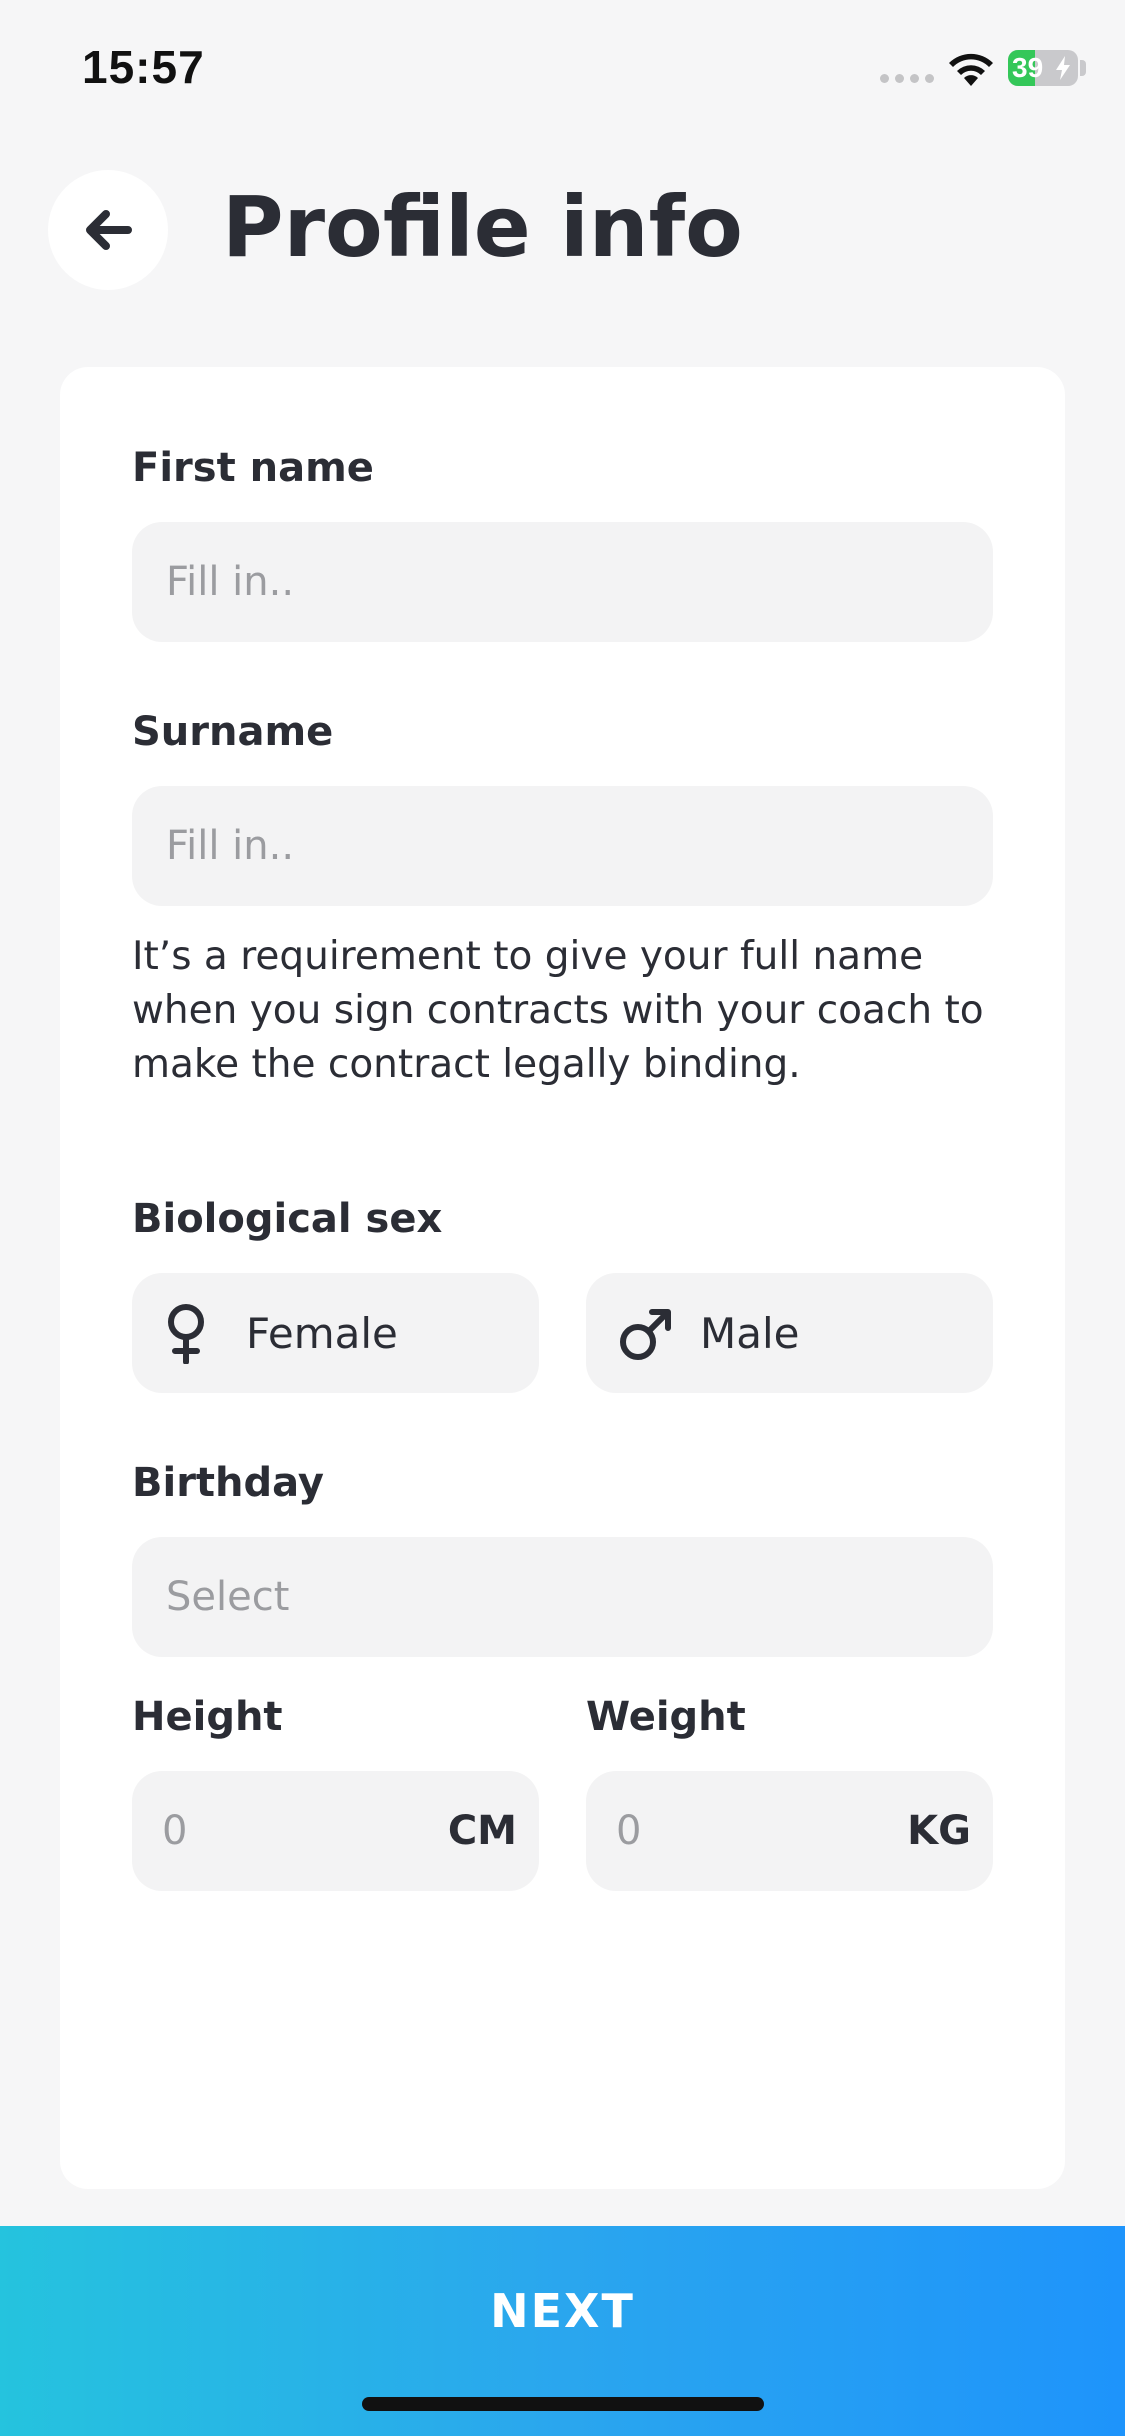 This screenshot has height=2436, width=1125. Describe the element at coordinates (907, 78) in the screenshot. I see `signal-dots-icon` at that location.